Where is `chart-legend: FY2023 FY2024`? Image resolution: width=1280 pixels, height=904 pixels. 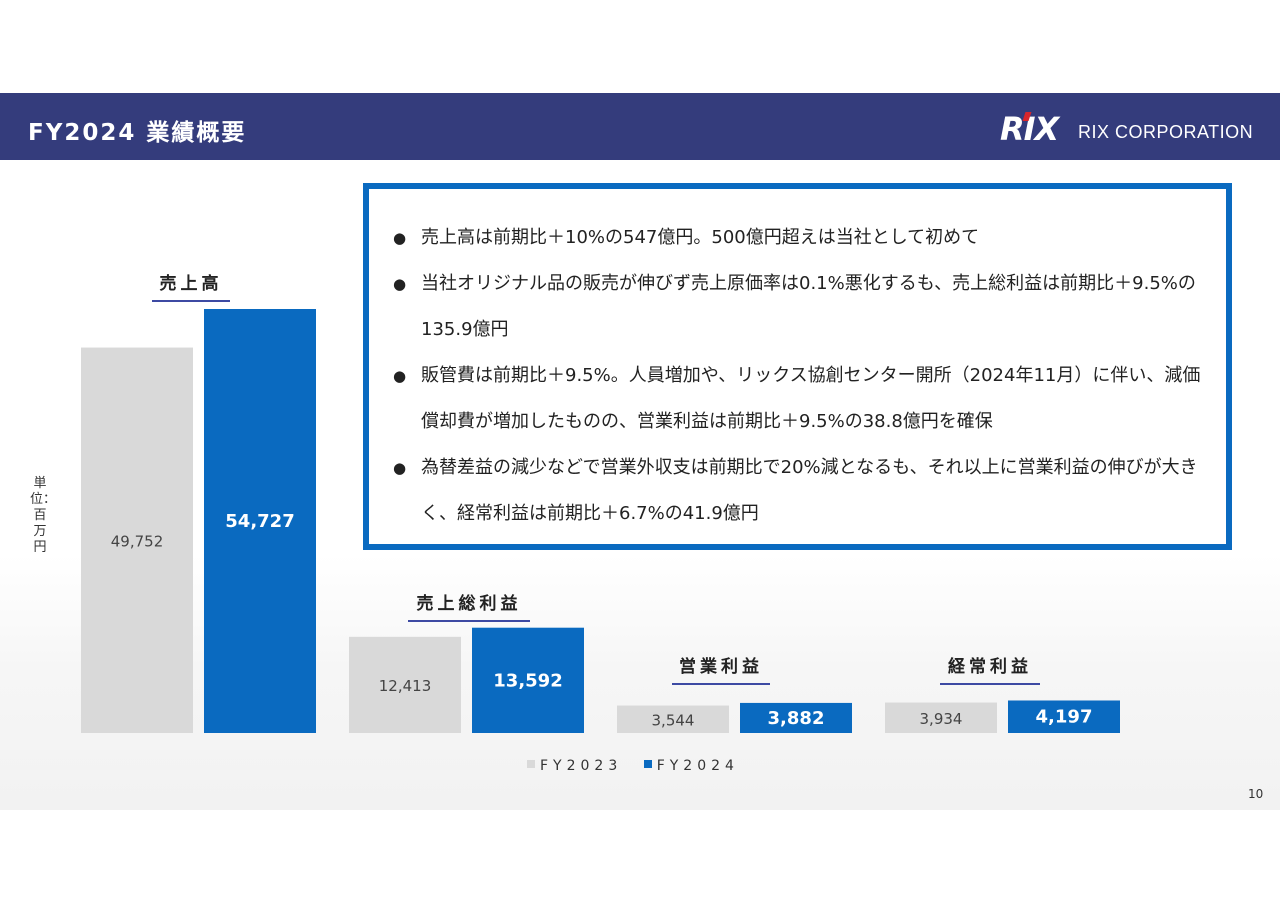
chart-legend: FY2023 FY2024 is located at coordinates (639, 766).